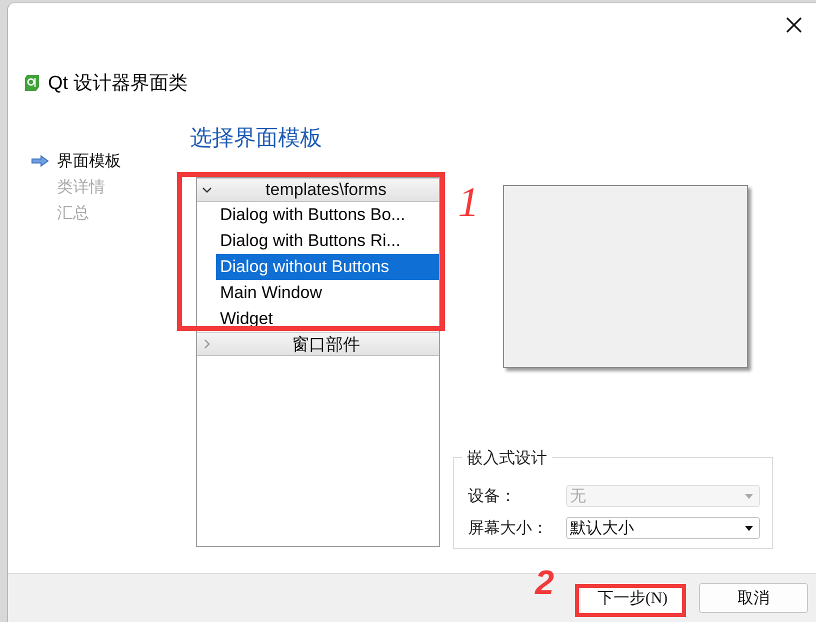 The width and height of the screenshot is (816, 622). What do you see at coordinates (544, 583) in the screenshot?
I see `annotation-number: 2` at bounding box center [544, 583].